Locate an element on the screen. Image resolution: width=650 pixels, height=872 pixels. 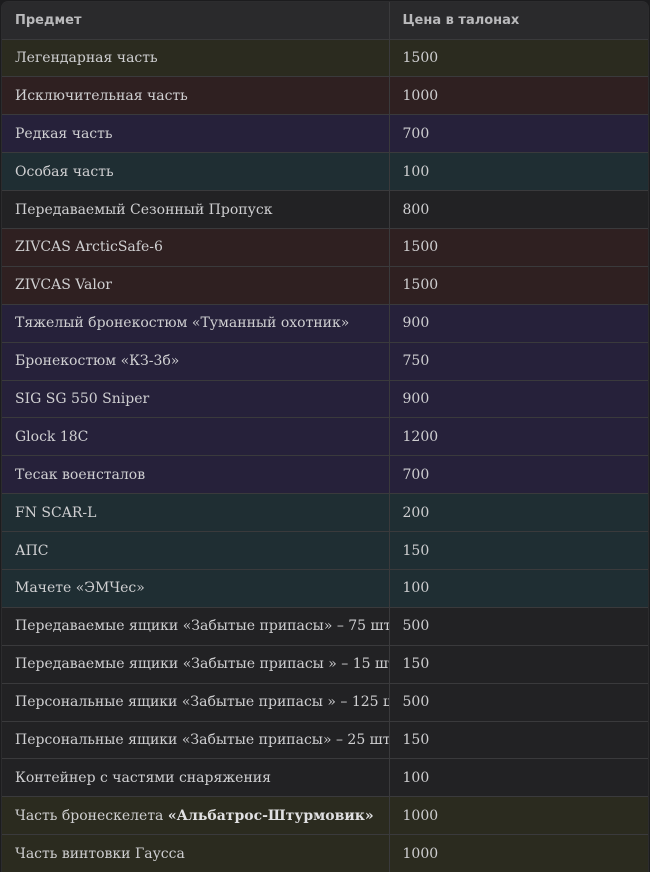
table-row: Тесак военсталов 700 is located at coordinates (325, 475).